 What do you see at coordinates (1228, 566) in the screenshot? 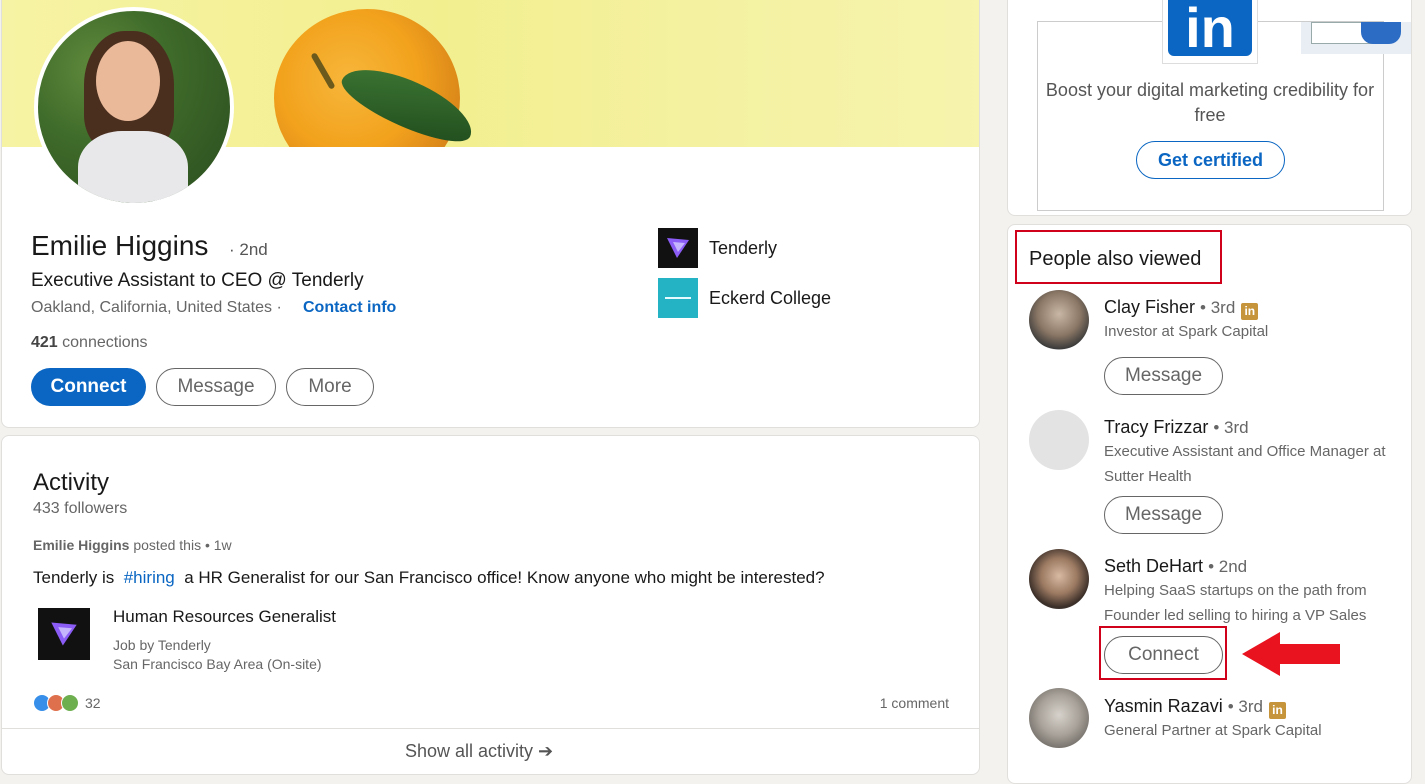
I see `person-degree: • 2nd` at bounding box center [1228, 566].